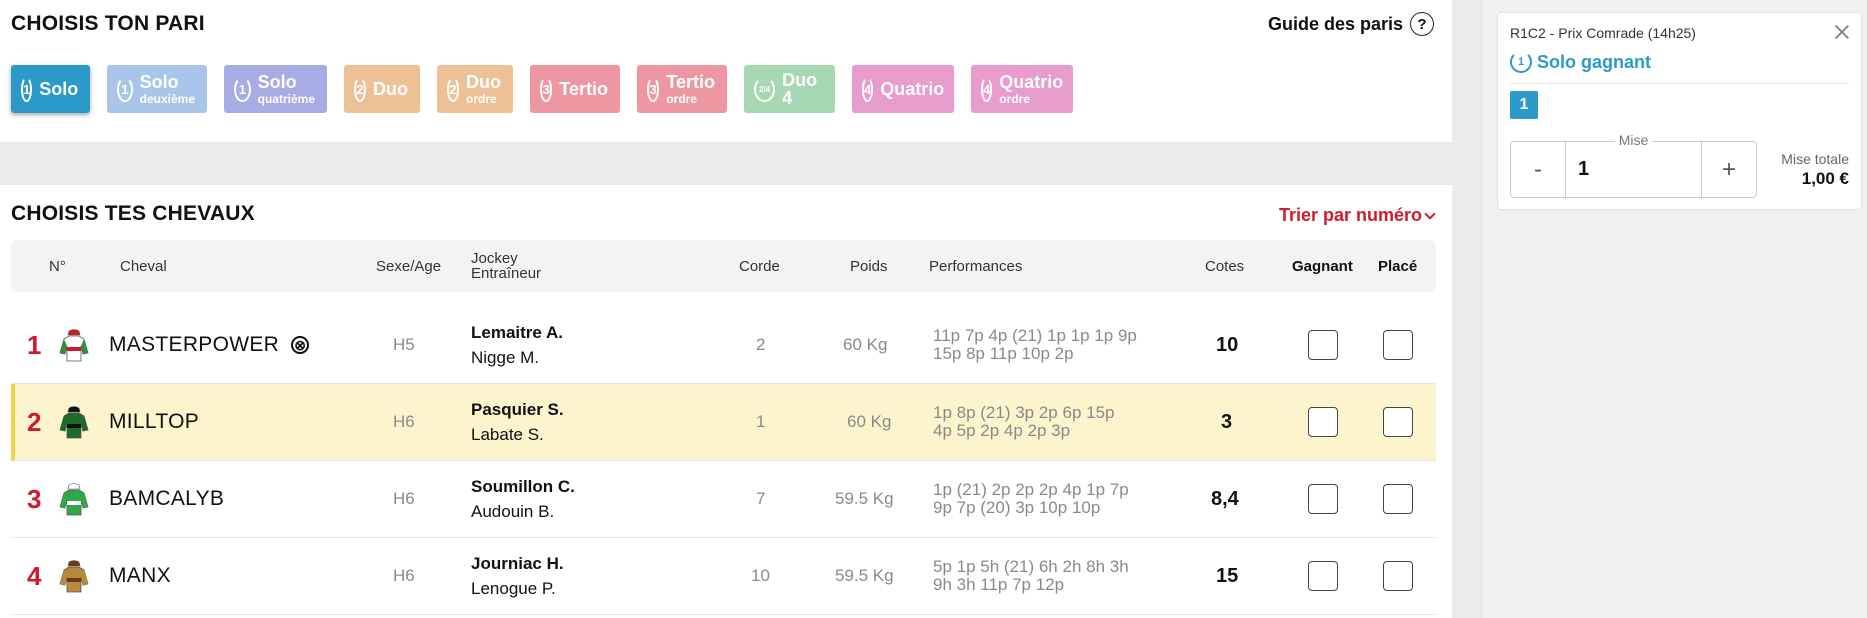 The image size is (1867, 618). I want to click on bet-type-label: Duo, so click(390, 89).